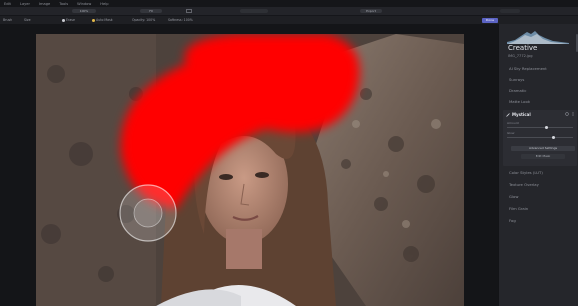 This screenshot has width=578, height=306. What do you see at coordinates (511, 133) in the screenshot?
I see `slider-glow-label: Glow` at bounding box center [511, 133].